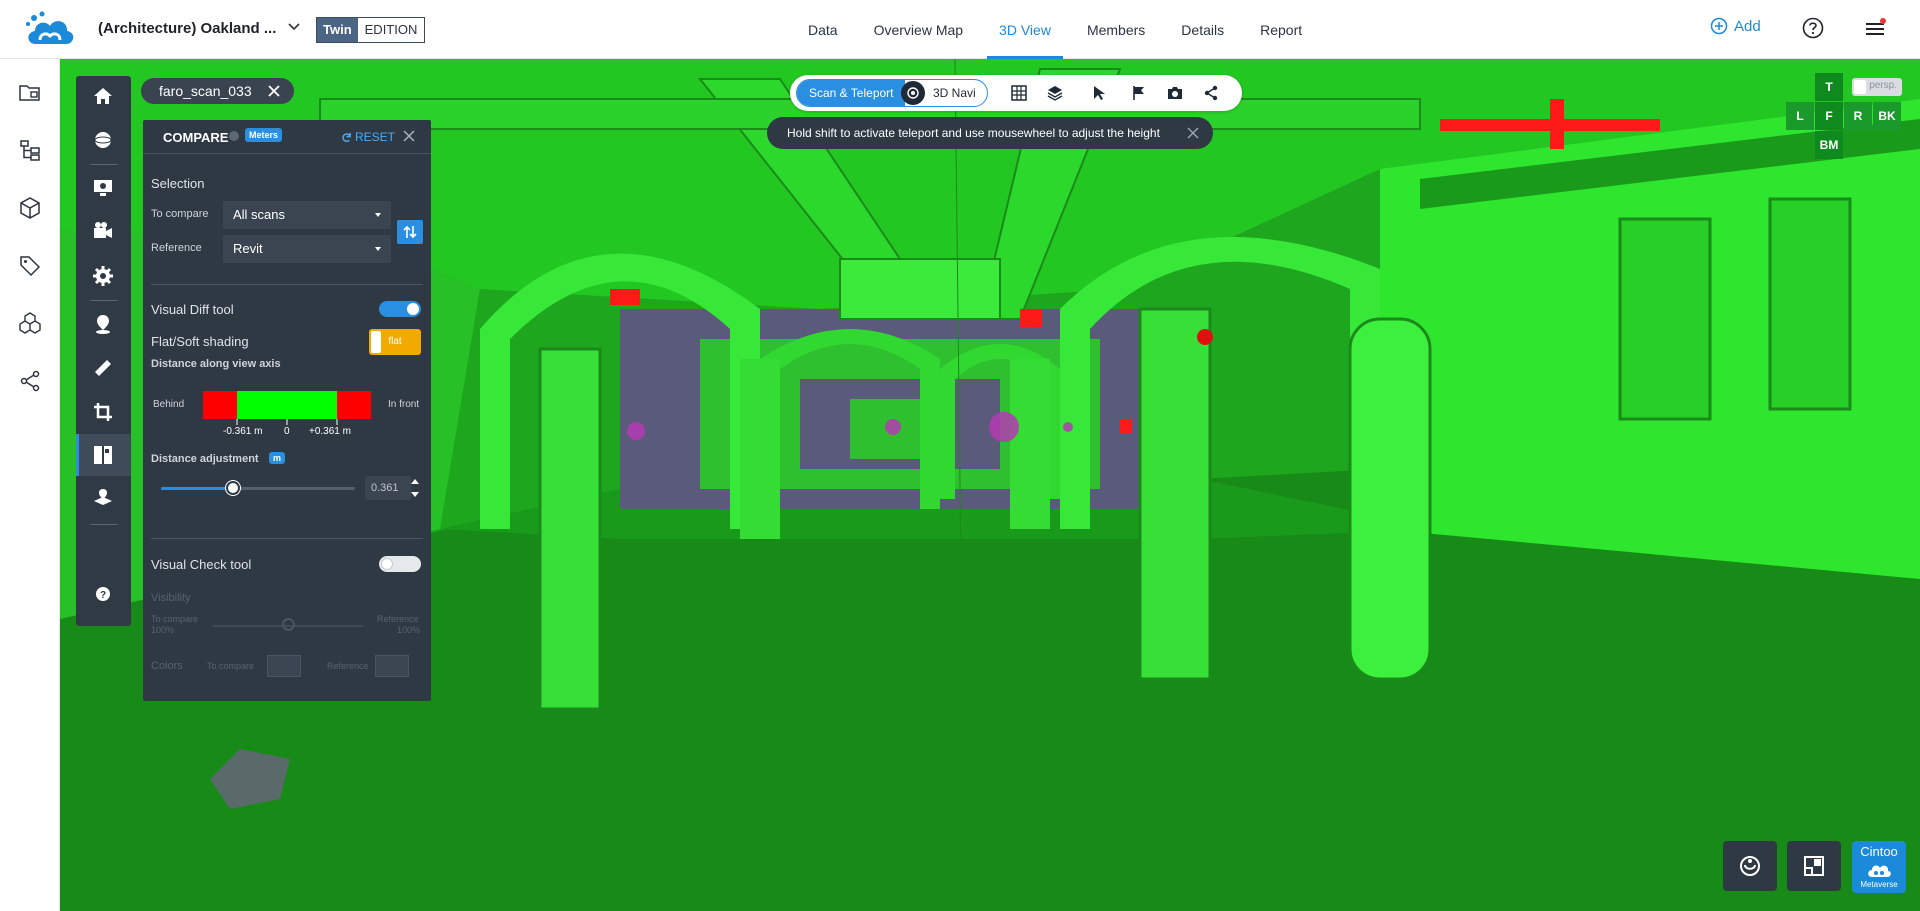 Image resolution: width=1920 pixels, height=911 pixels. Describe the element at coordinates (259, 214) in the screenshot. I see `to-compare-value: All scans` at that location.